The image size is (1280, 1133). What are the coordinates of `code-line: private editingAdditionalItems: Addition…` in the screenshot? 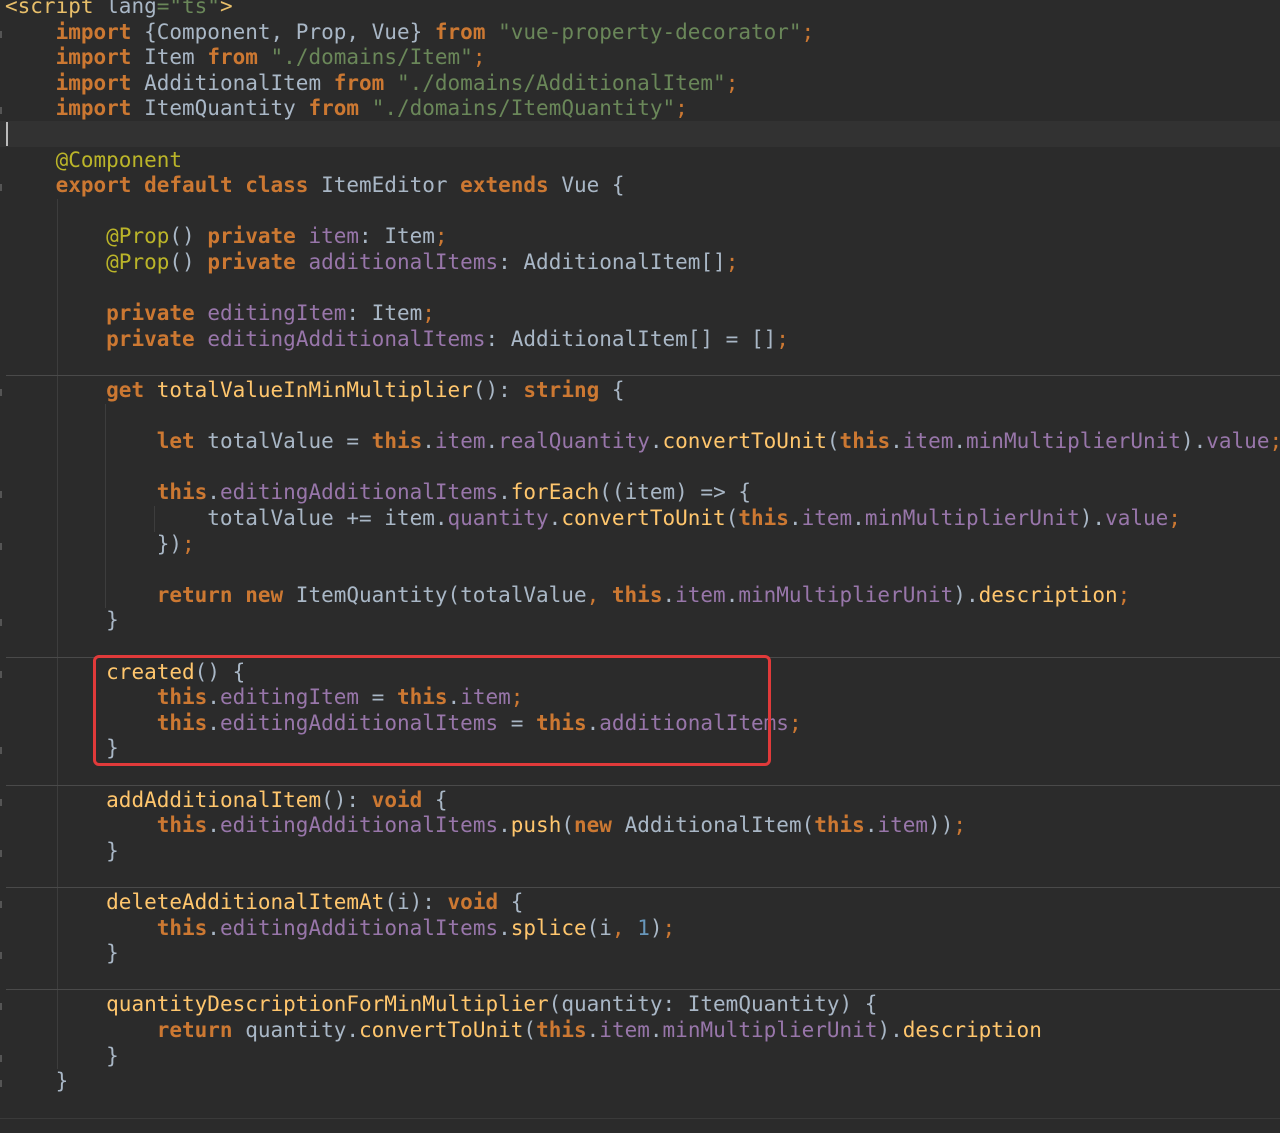 It's located at (397, 340).